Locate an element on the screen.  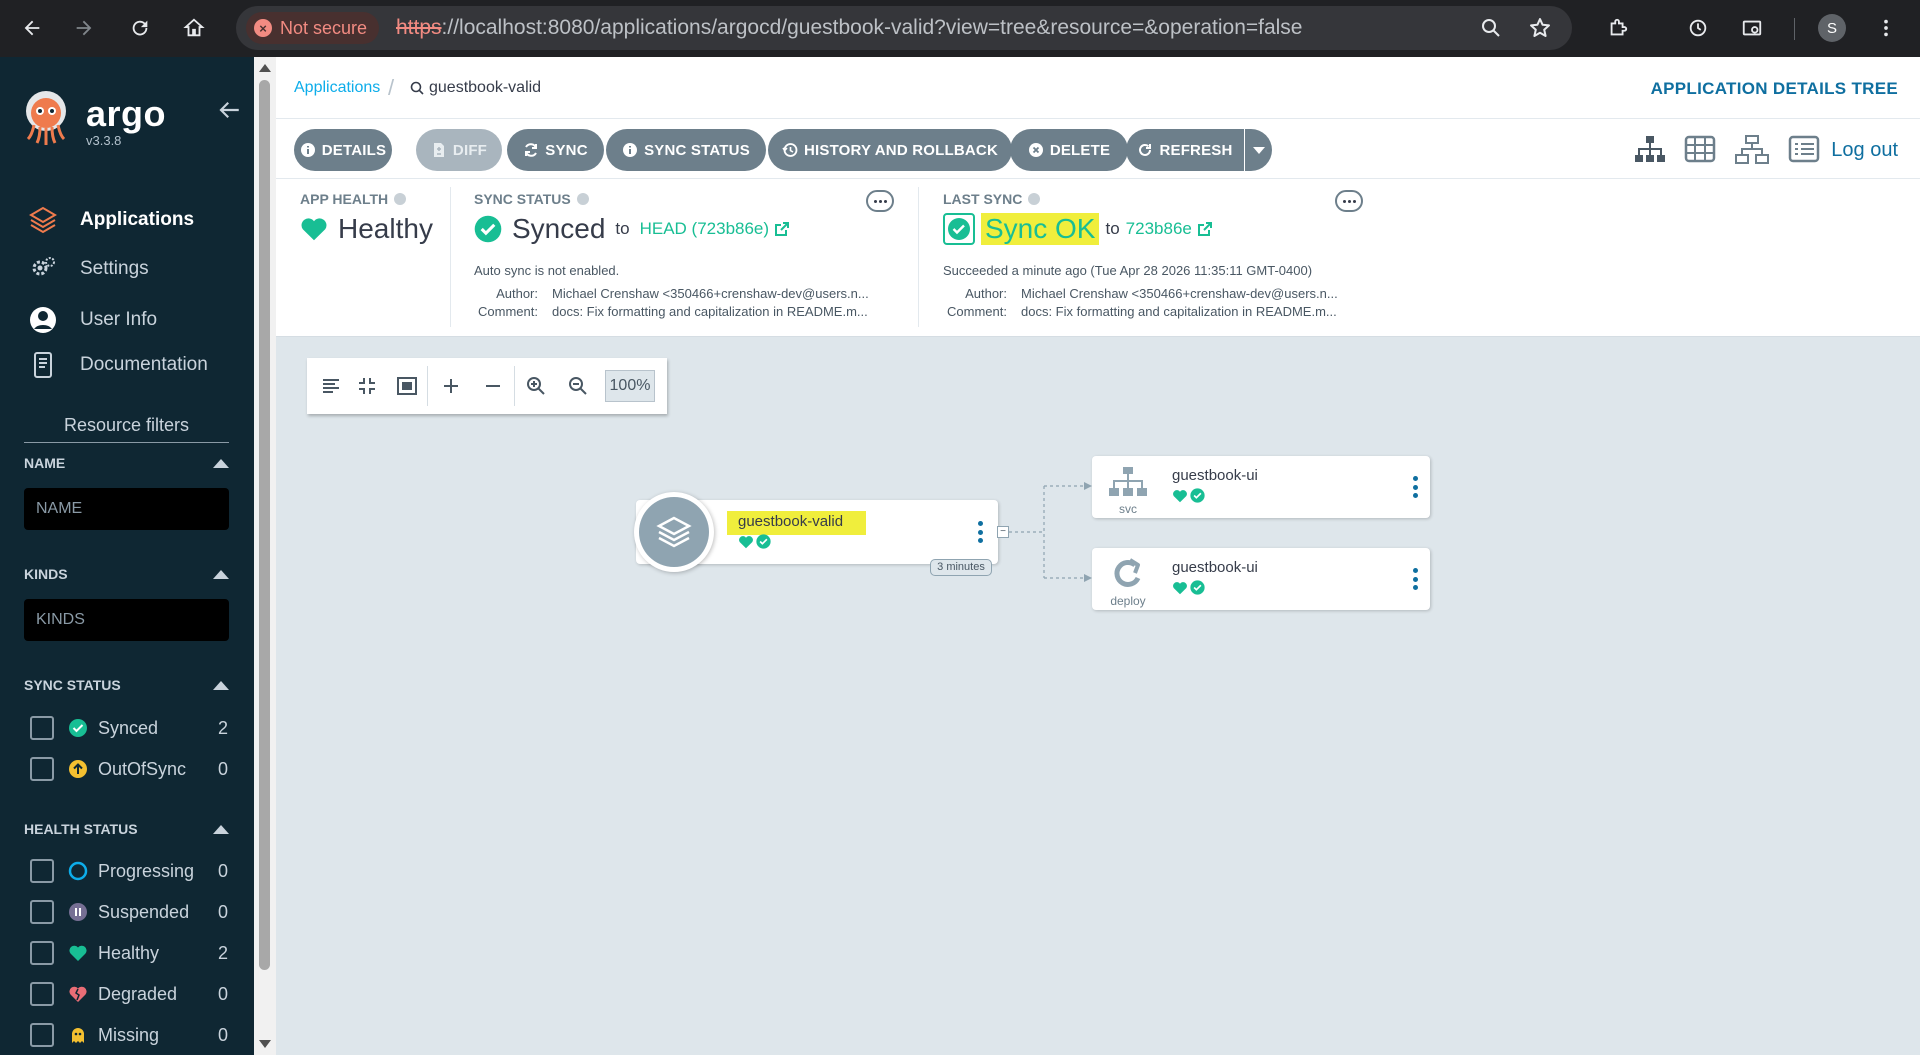
filter-label: Degraded is located at coordinates (138, 993).